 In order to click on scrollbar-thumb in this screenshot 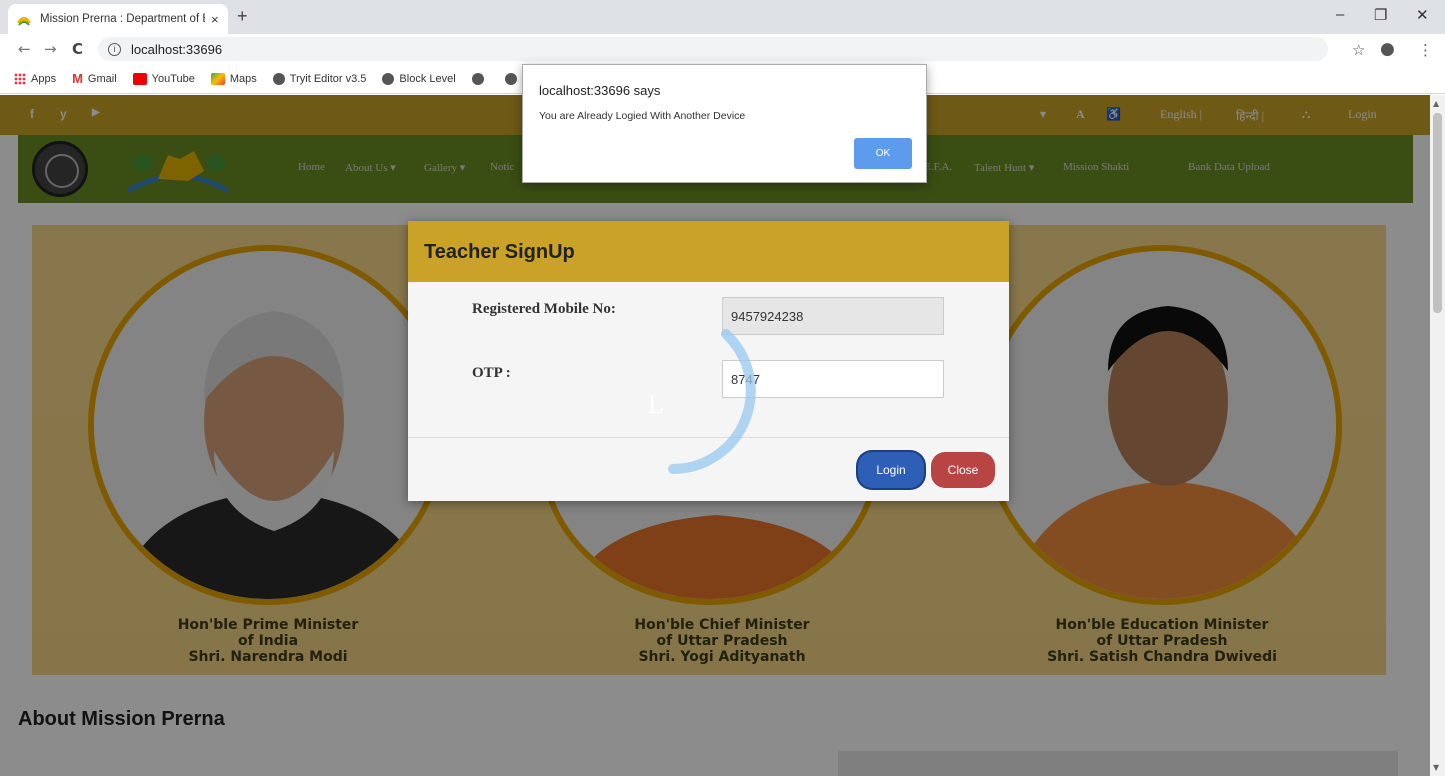, I will do `click(1437, 213)`.